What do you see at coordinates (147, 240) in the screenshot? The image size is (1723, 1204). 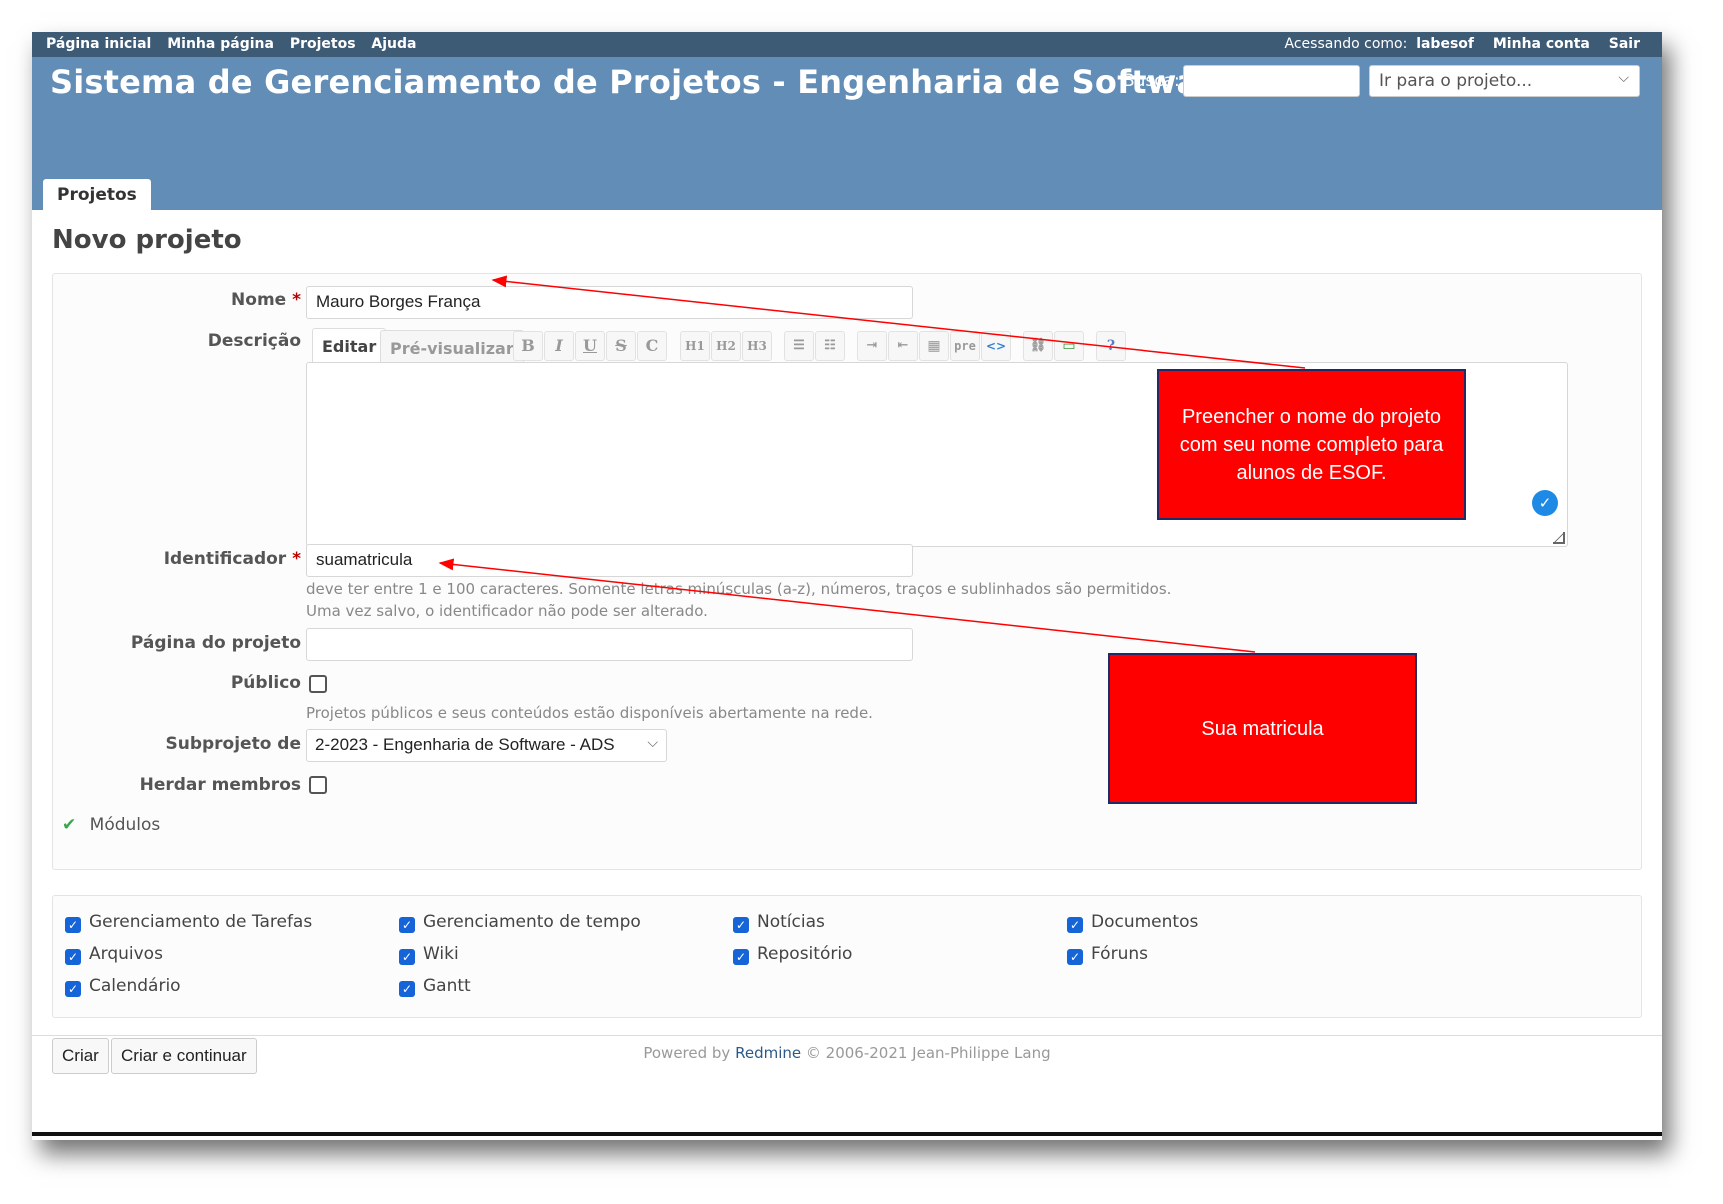 I see `page-title: Novo projeto` at bounding box center [147, 240].